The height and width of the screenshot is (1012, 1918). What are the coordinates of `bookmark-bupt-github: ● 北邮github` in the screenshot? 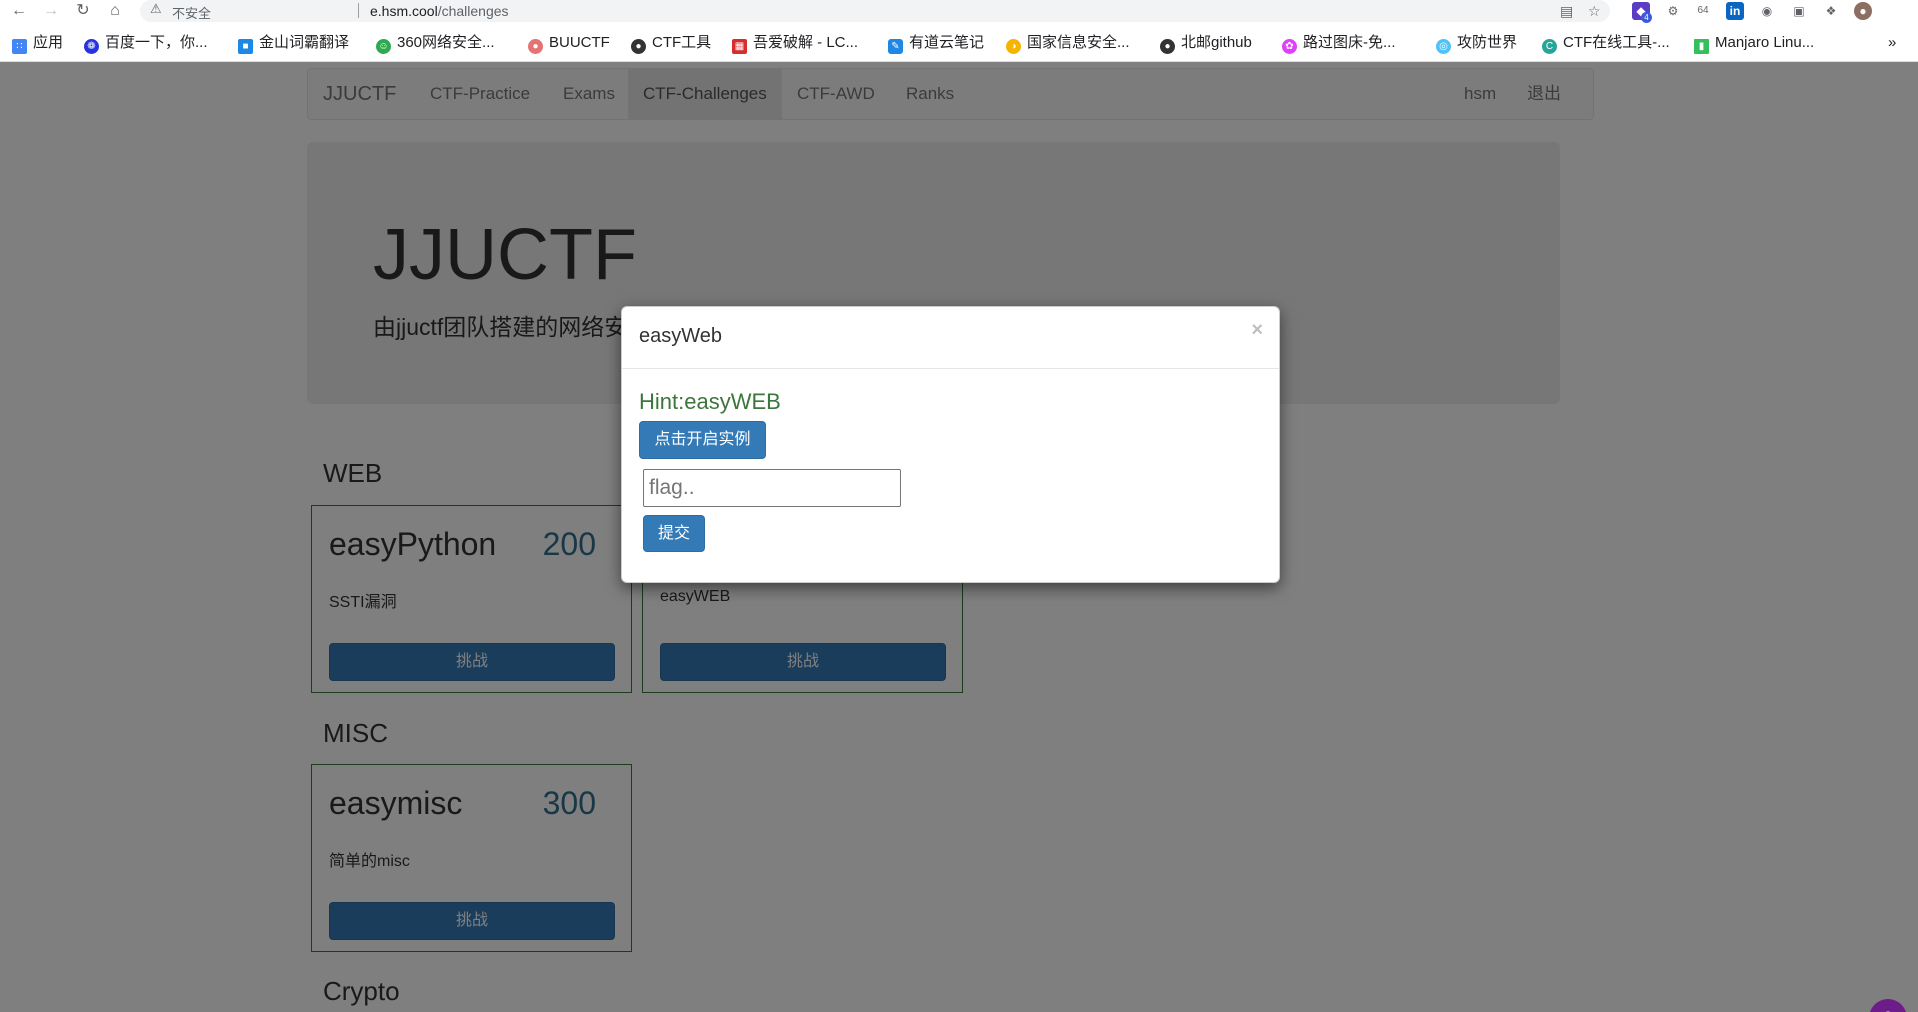 It's located at (1206, 43).